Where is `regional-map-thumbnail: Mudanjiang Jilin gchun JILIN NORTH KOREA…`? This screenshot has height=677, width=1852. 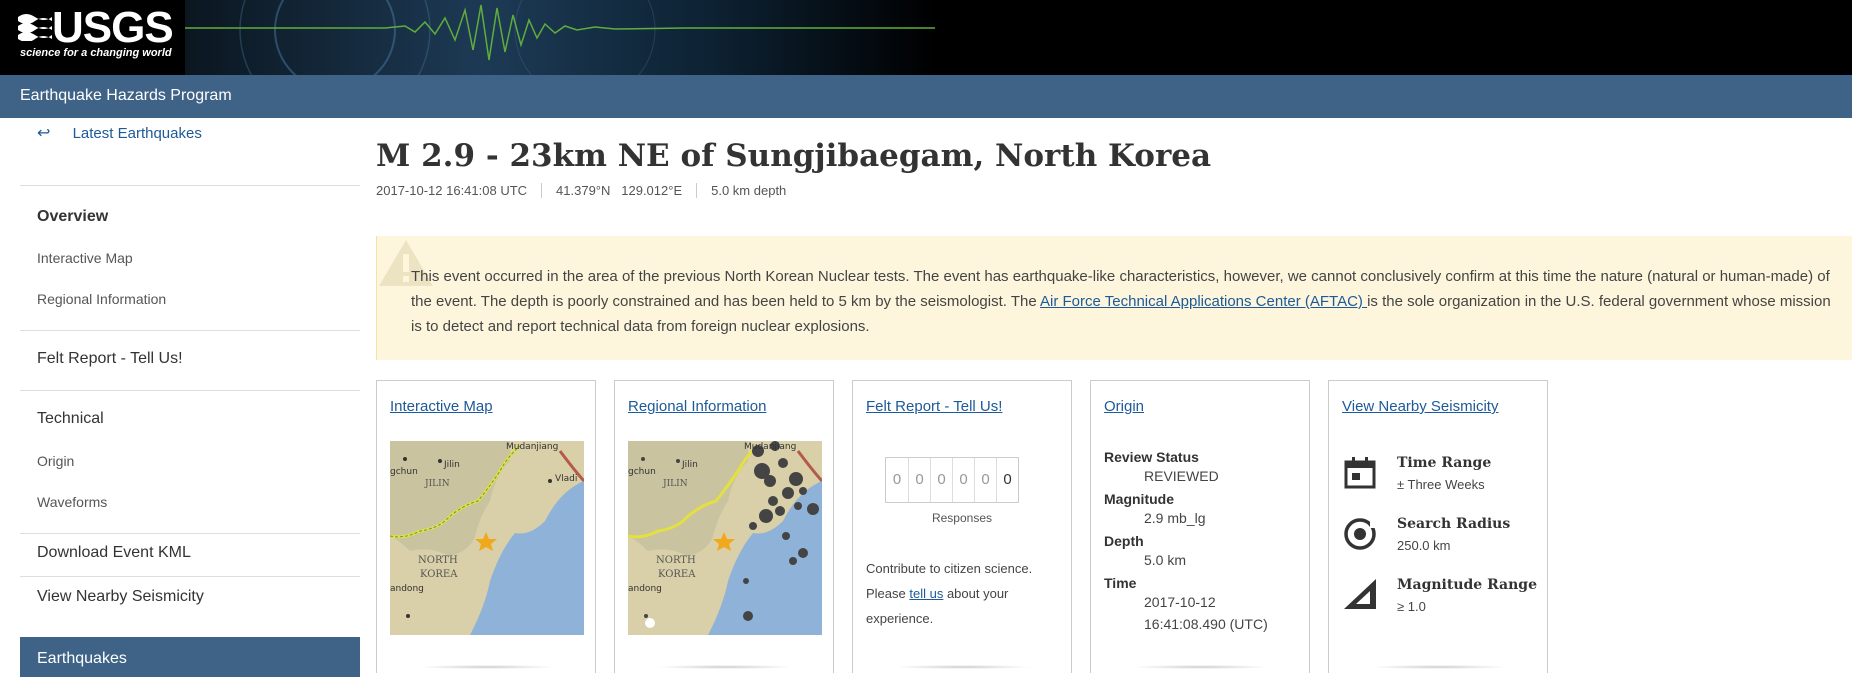
regional-map-thumbnail: Mudanjiang Jilin gchun JILIN NORTH KOREA… is located at coordinates (725, 538).